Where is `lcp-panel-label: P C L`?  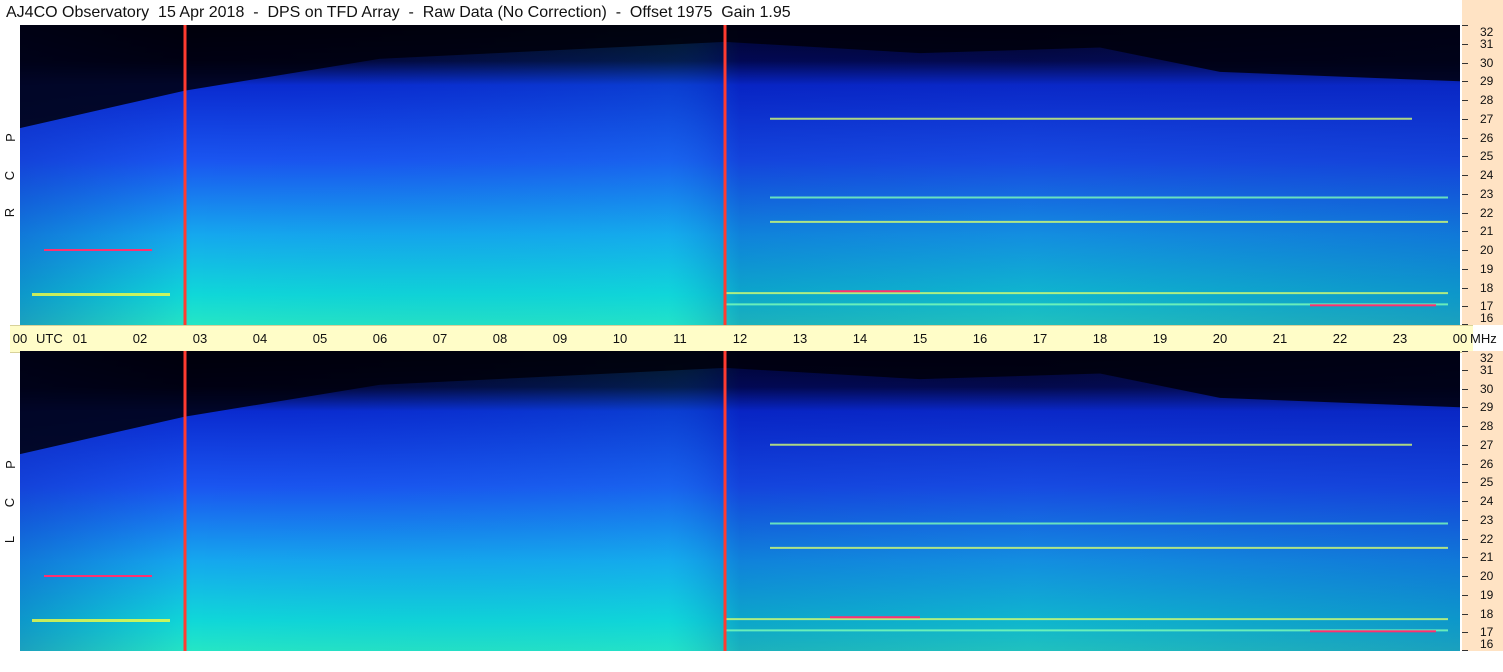
lcp-panel-label: P C L is located at coordinates (10, 502).